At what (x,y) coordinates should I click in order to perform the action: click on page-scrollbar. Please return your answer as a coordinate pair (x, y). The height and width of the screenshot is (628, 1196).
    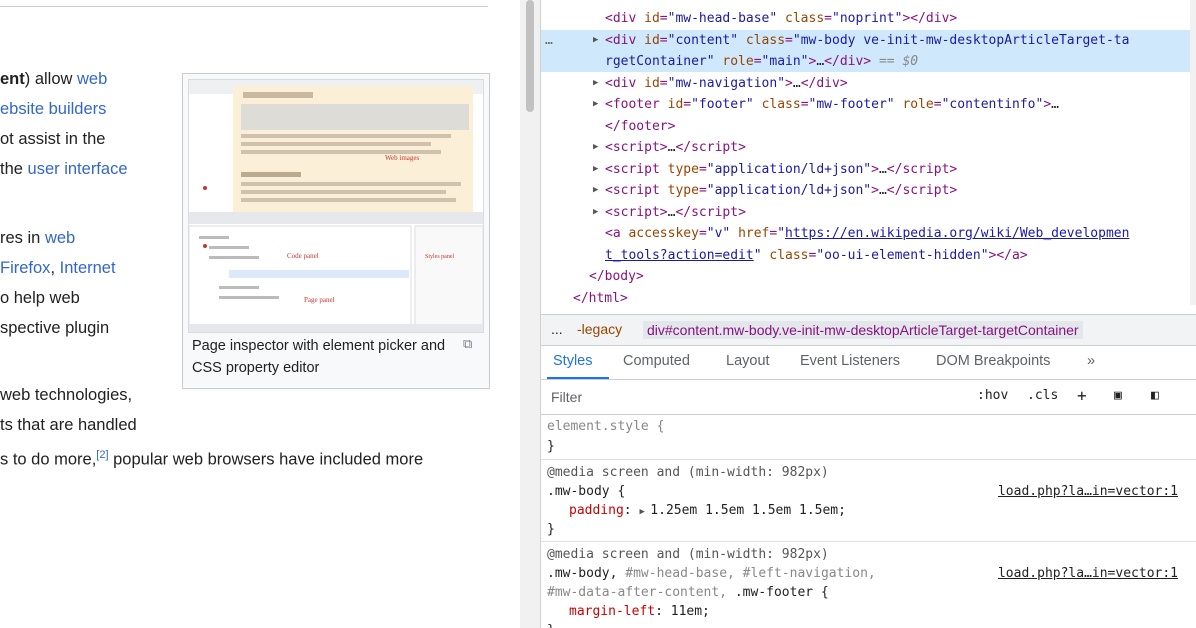
    Looking at the image, I should click on (530, 314).